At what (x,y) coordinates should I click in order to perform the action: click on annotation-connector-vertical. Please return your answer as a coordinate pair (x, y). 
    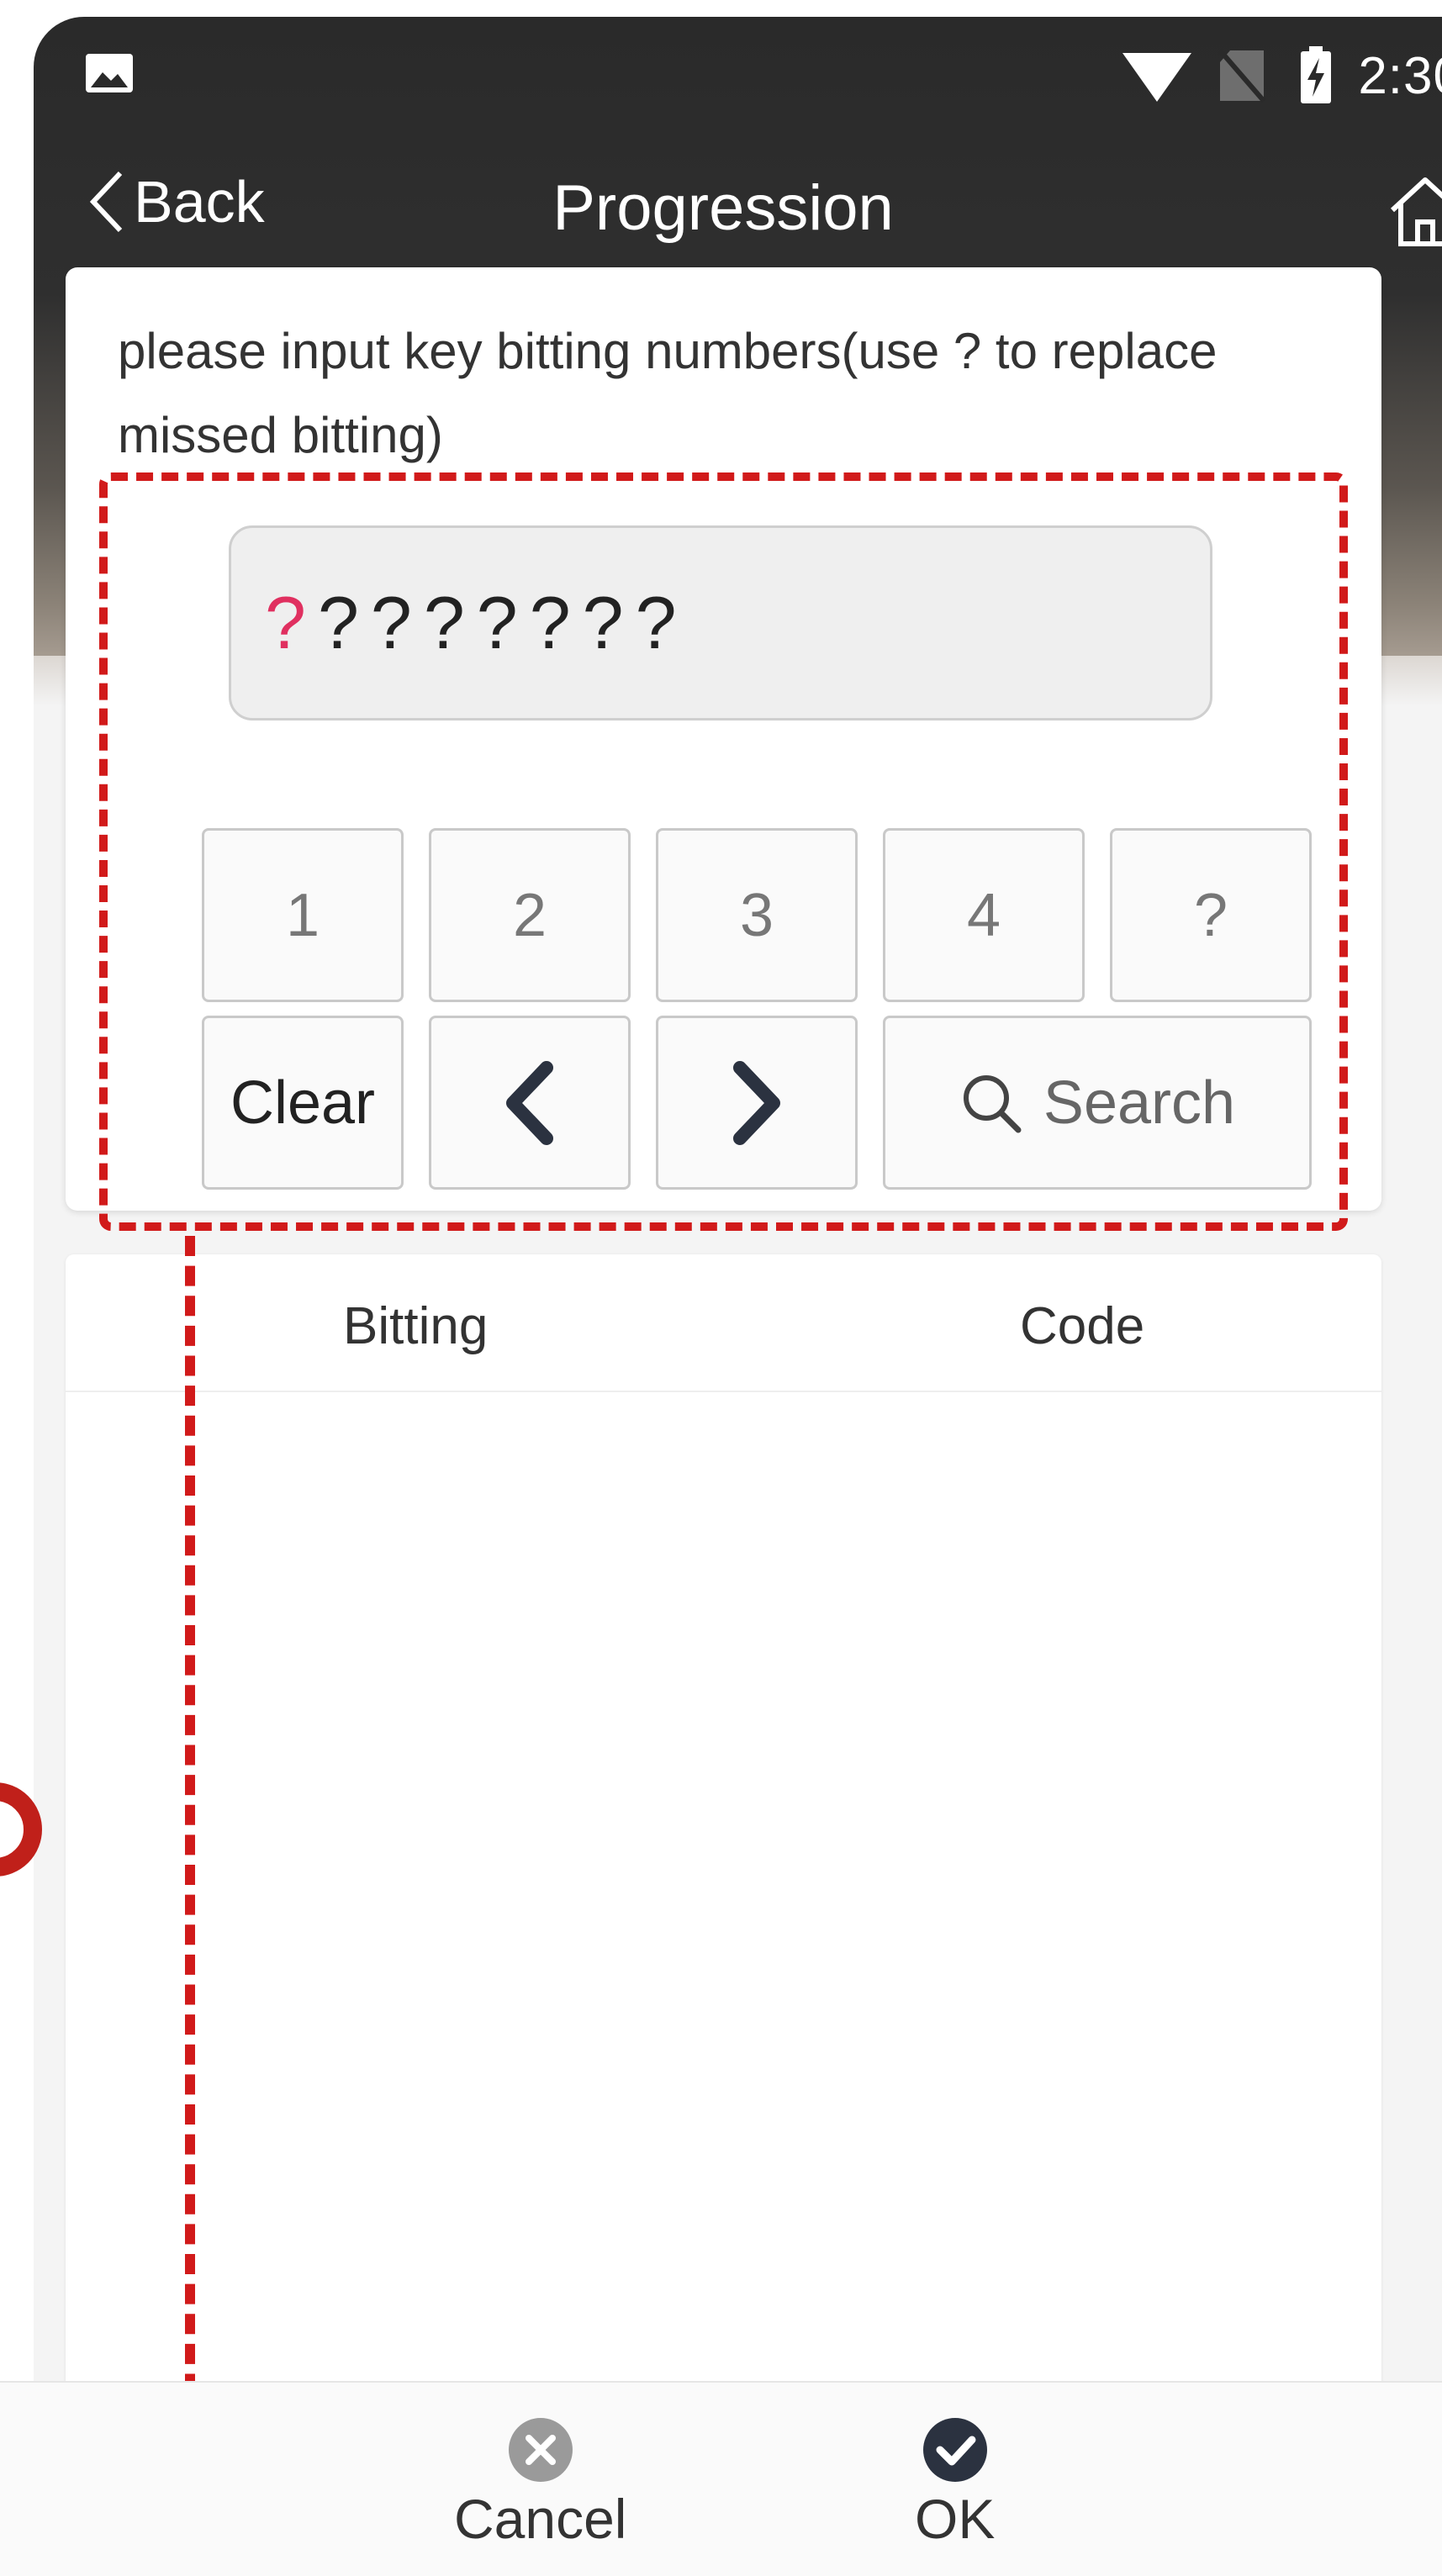
    Looking at the image, I should click on (190, 1875).